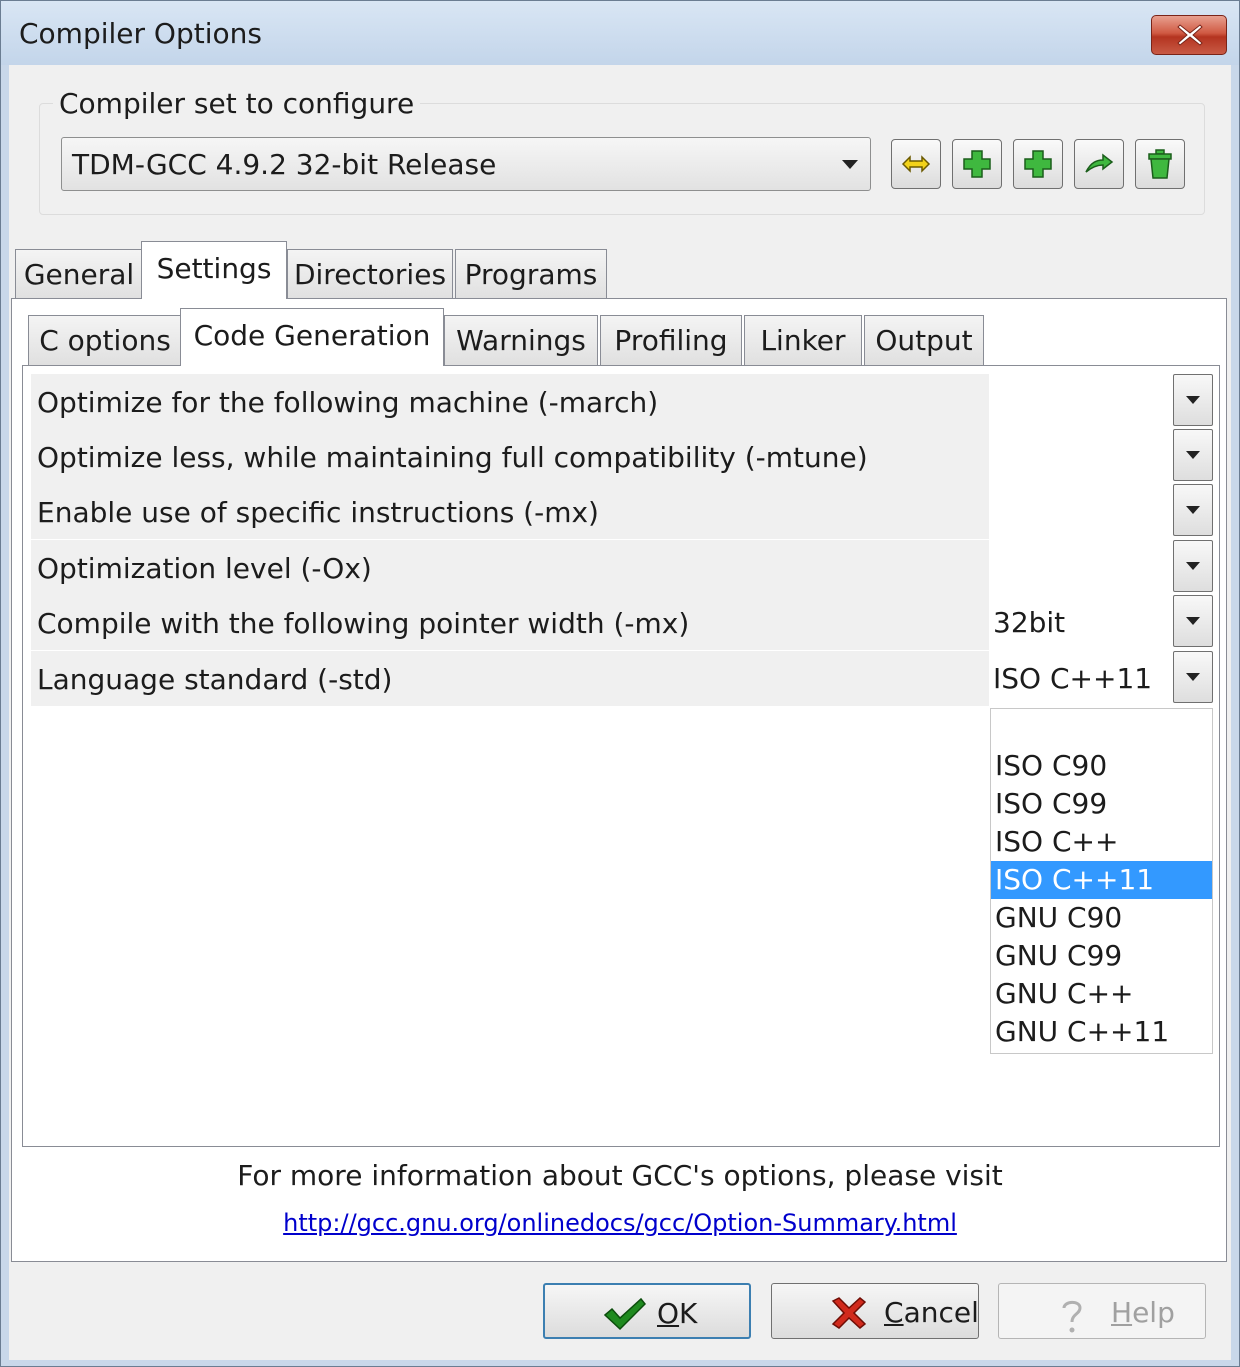  I want to click on dropdown-option: GNU C99, so click(1101, 956).